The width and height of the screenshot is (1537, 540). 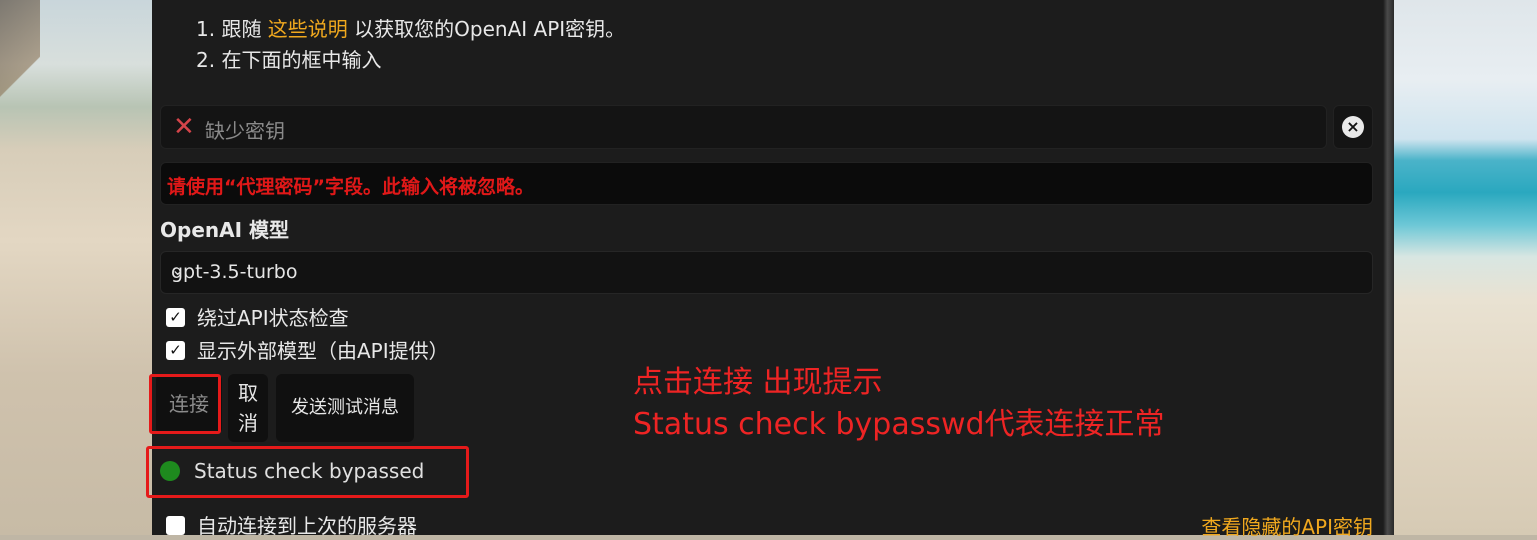 What do you see at coordinates (76, 267) in the screenshot?
I see `background-left` at bounding box center [76, 267].